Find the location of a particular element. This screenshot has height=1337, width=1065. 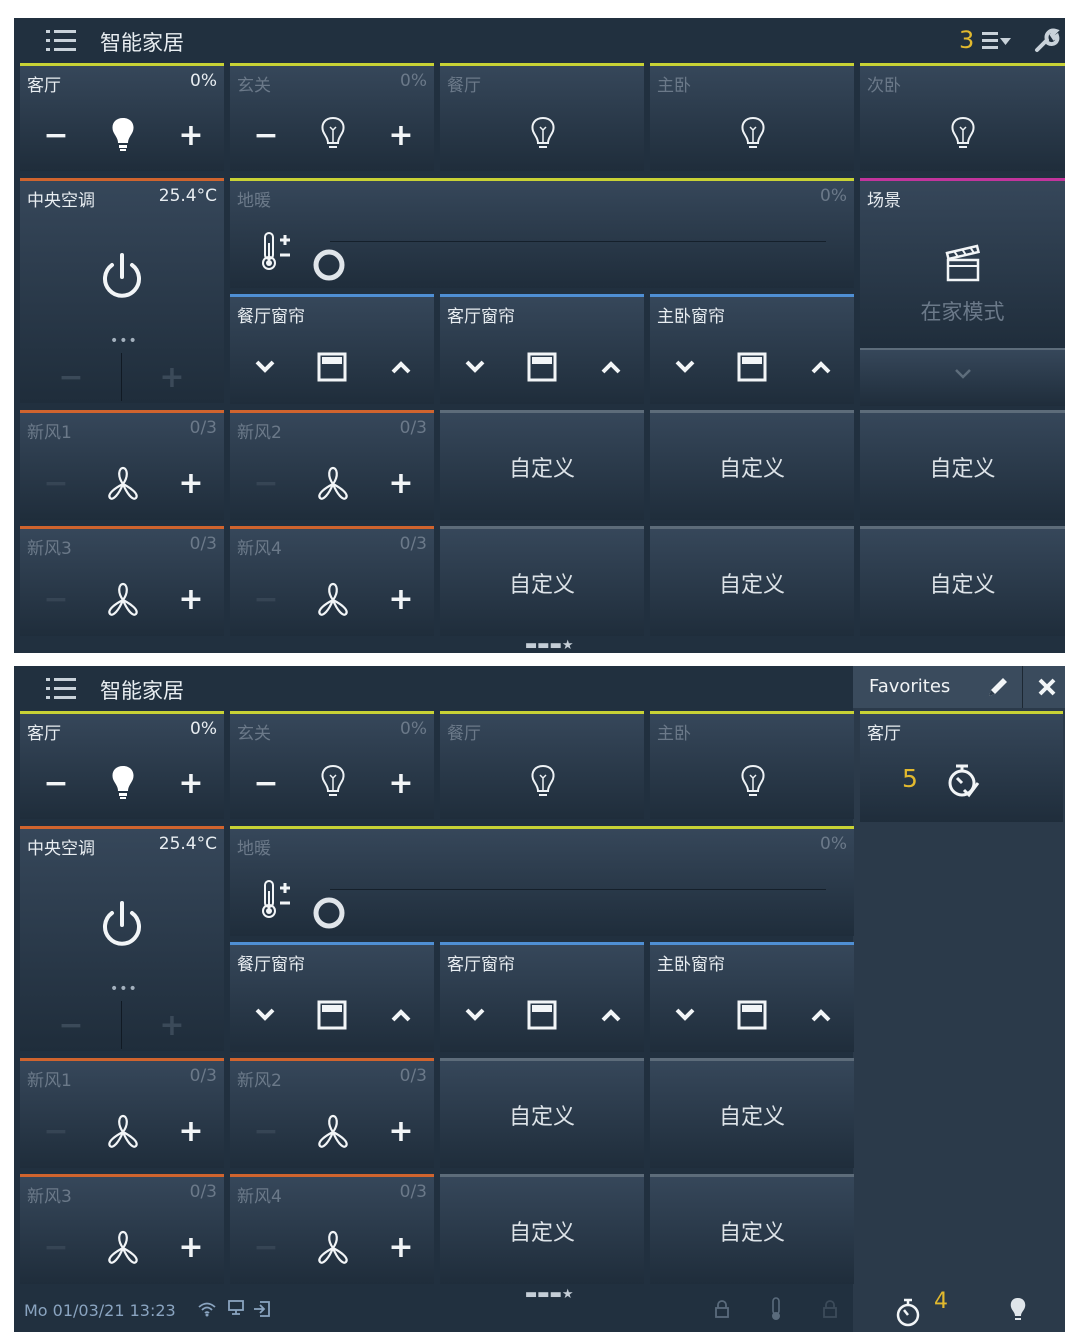

favorite-item-living: 客厅 5 is located at coordinates (961, 766).